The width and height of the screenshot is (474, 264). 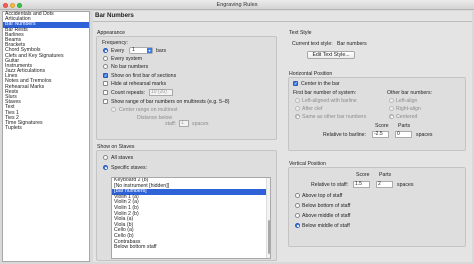 I want to click on no-bar-numbers-radio, so click(x=105, y=66).